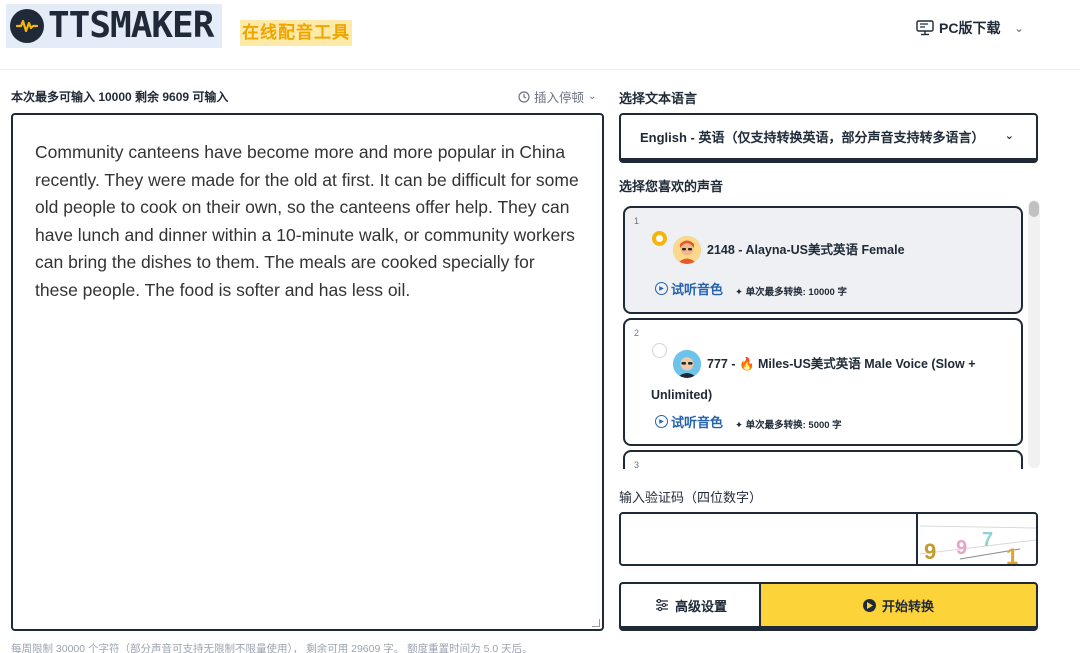 The height and width of the screenshot is (653, 1080). I want to click on voice-index: 1, so click(637, 221).